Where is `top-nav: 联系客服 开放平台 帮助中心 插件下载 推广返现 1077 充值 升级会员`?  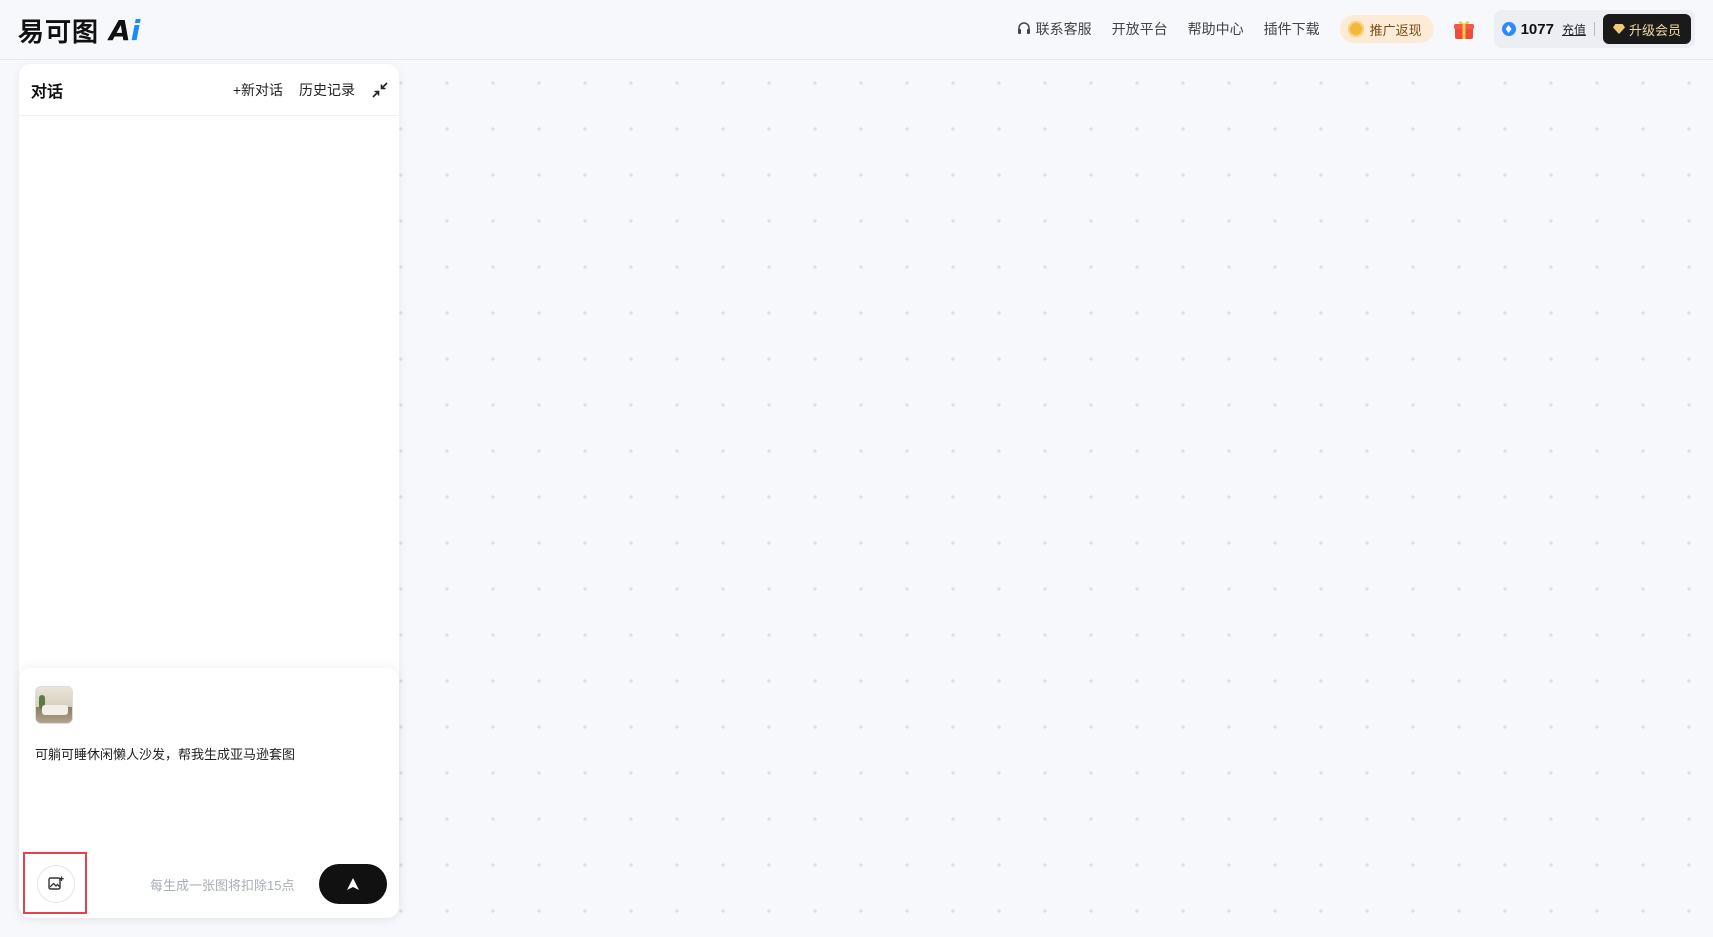 top-nav: 联系客服 开放平台 帮助中心 插件下载 推广返现 1077 充值 升级会员 is located at coordinates (1345, 29).